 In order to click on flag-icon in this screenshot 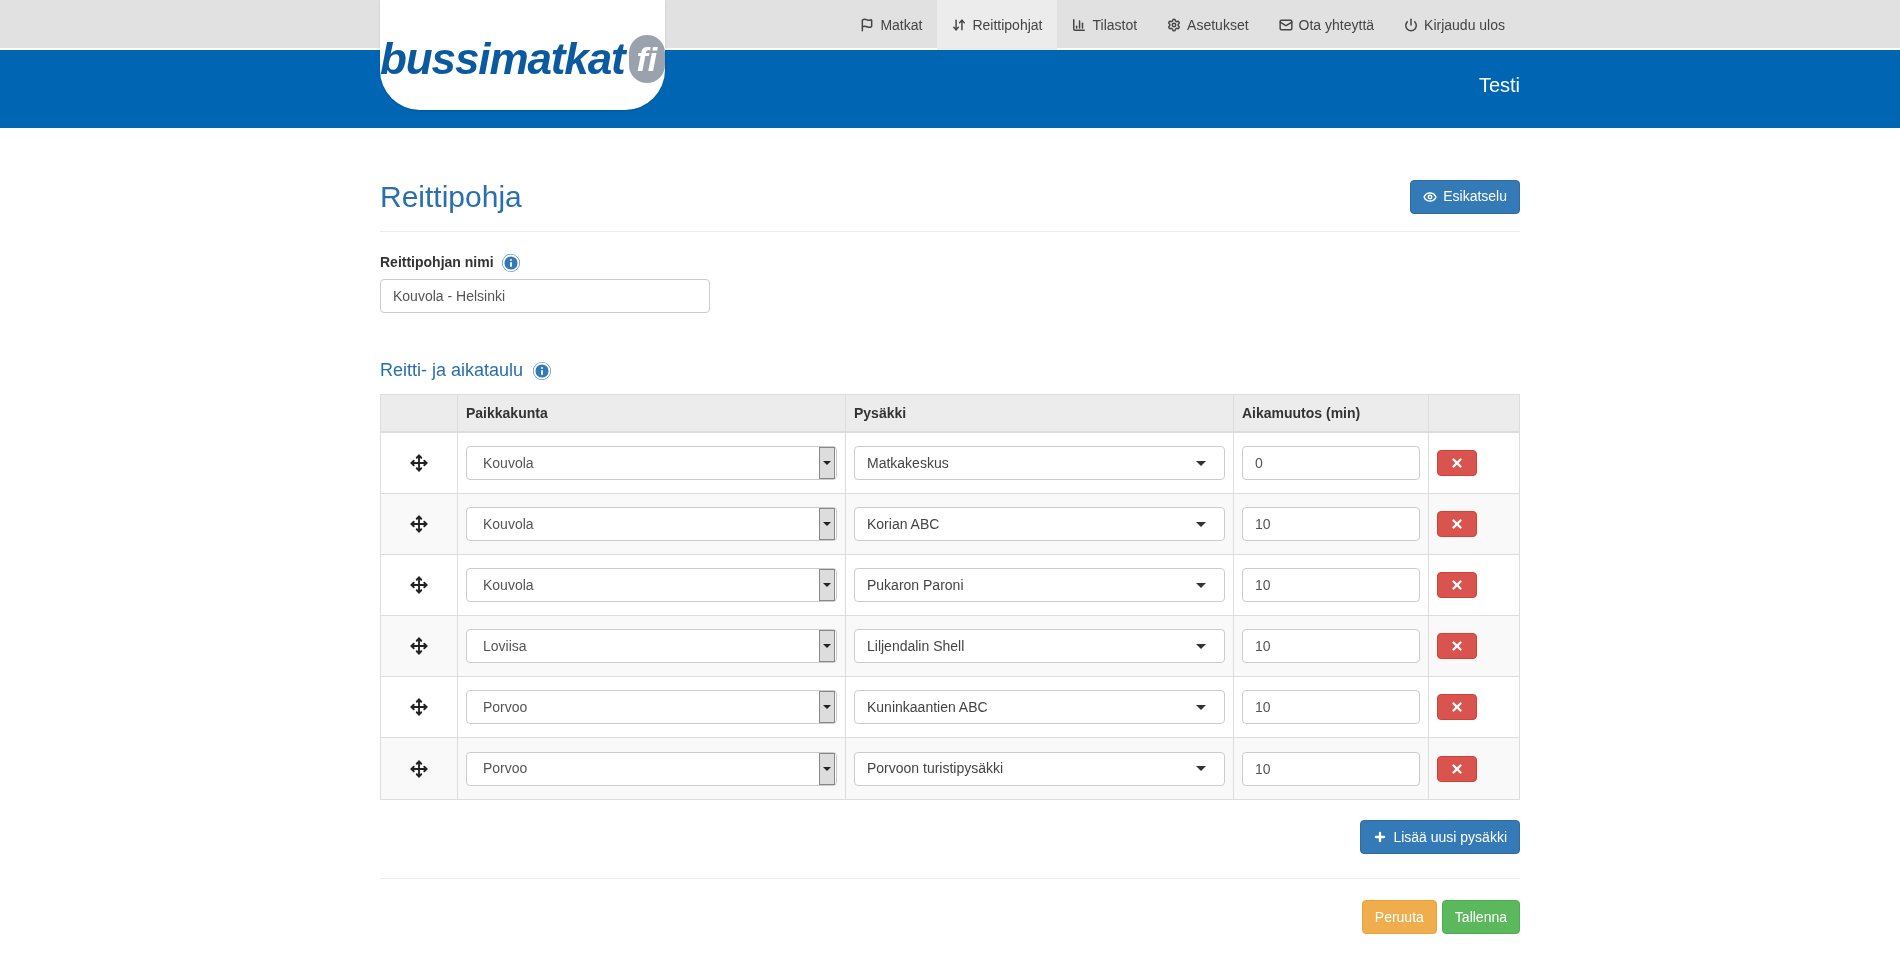, I will do `click(867, 25)`.